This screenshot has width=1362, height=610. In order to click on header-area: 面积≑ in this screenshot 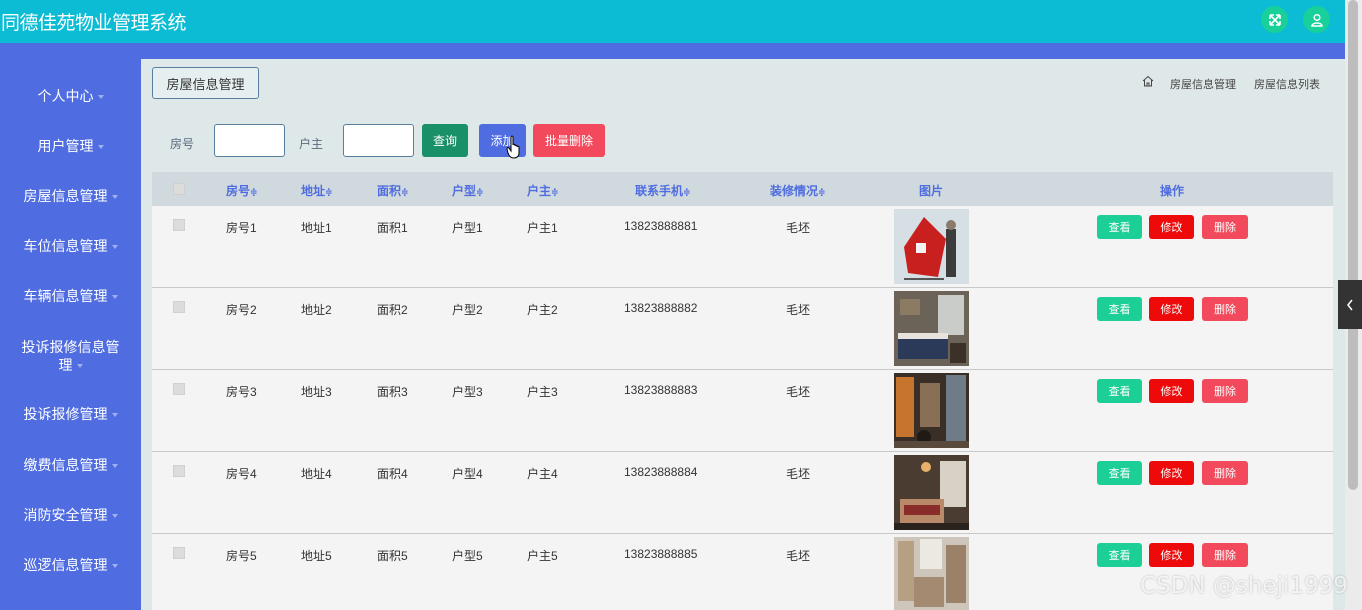, I will do `click(393, 190)`.